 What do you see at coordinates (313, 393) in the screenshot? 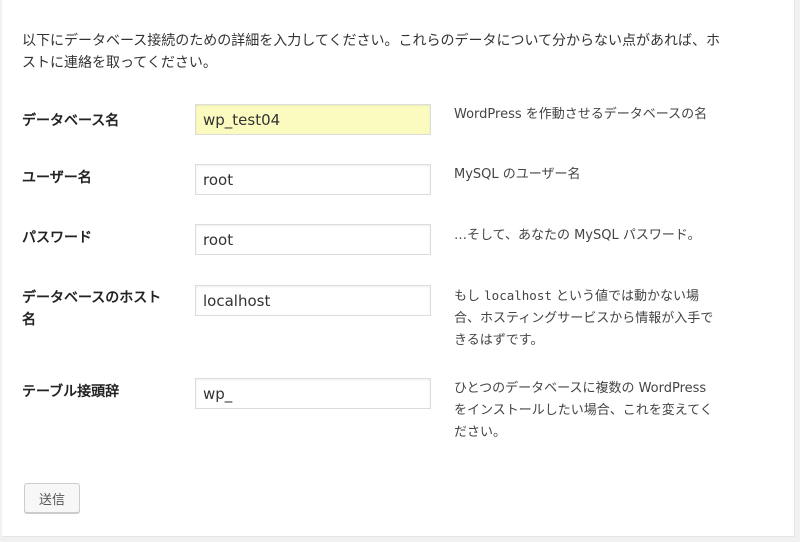
I see `prefix-input` at bounding box center [313, 393].